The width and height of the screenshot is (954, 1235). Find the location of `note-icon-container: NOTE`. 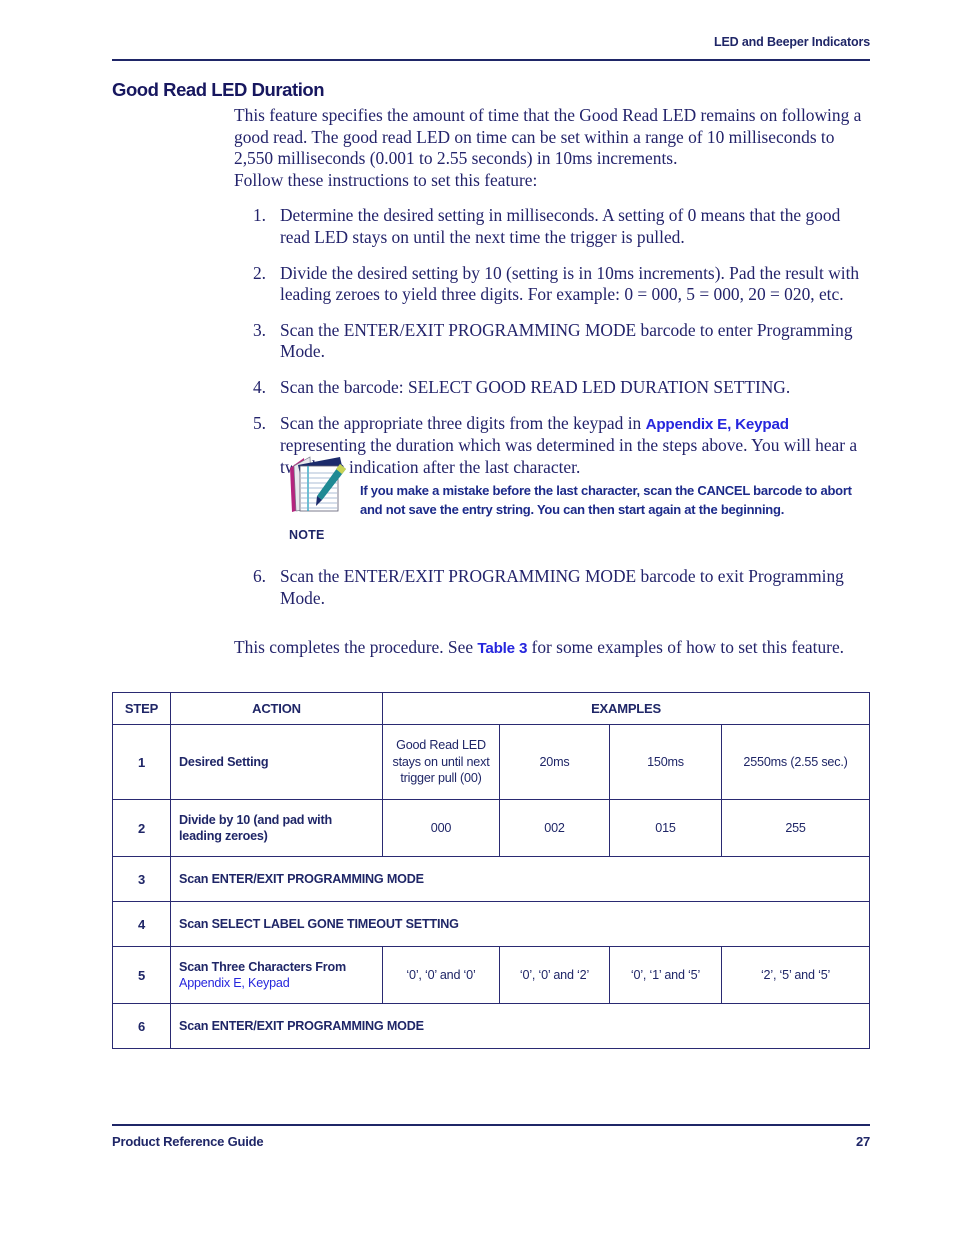

note-icon-container: NOTE is located at coordinates (320, 497).